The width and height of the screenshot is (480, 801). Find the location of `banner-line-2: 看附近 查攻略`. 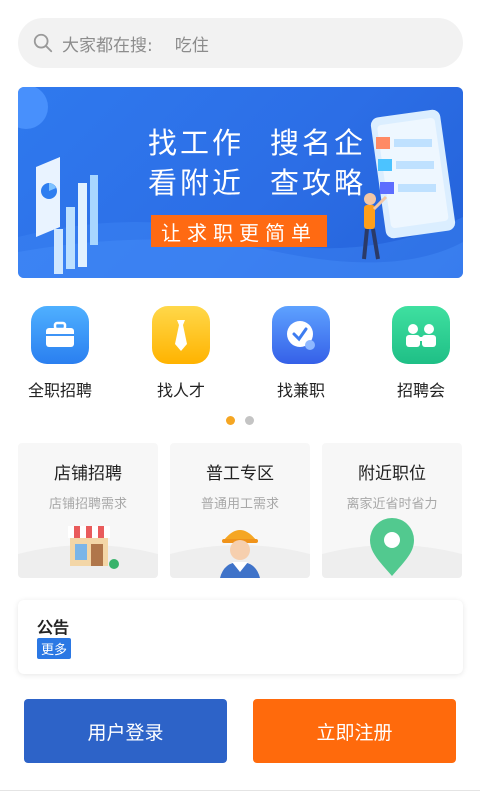

banner-line-2: 看附近 查攻略 is located at coordinates (270, 181).